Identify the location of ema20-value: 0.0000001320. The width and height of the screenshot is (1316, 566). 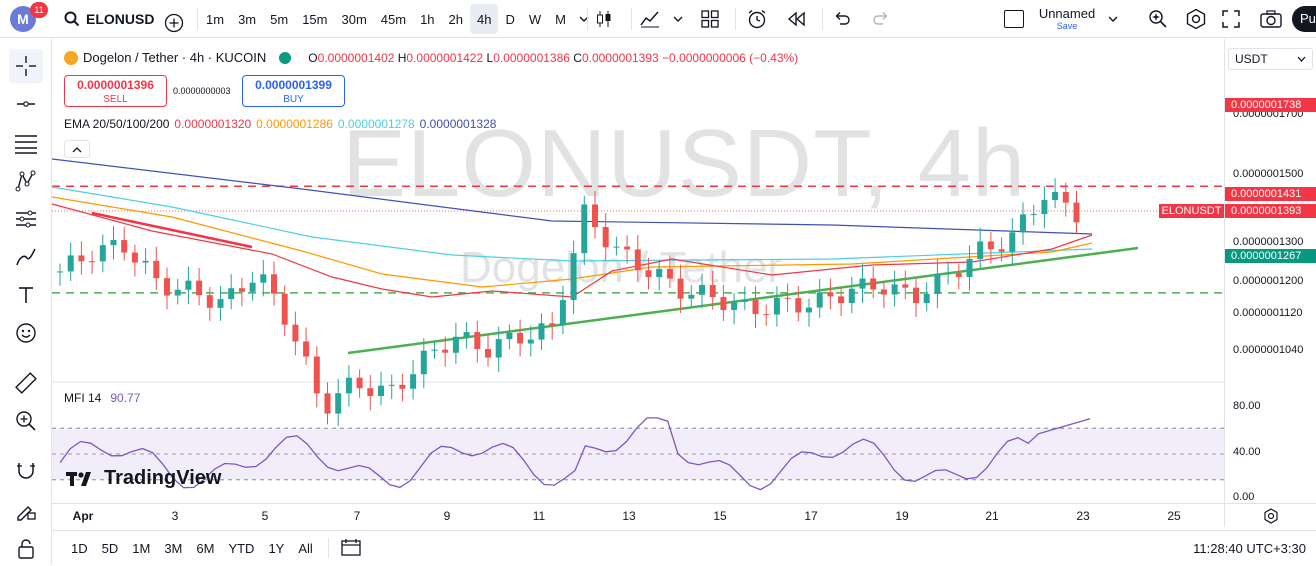
(213, 124).